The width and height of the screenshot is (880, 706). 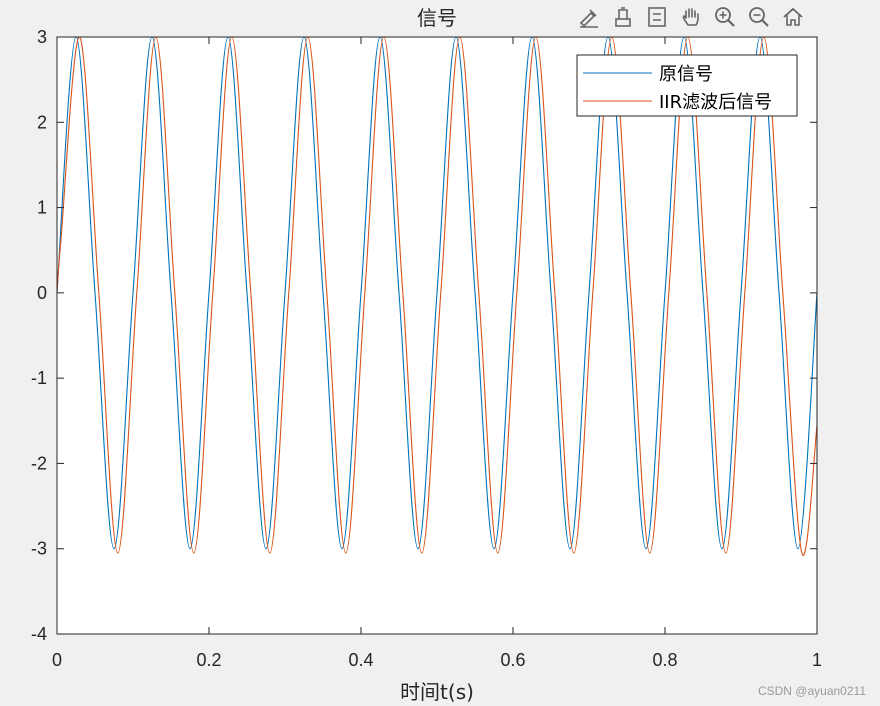 What do you see at coordinates (39, 463) in the screenshot?
I see `y-tick-label: -2` at bounding box center [39, 463].